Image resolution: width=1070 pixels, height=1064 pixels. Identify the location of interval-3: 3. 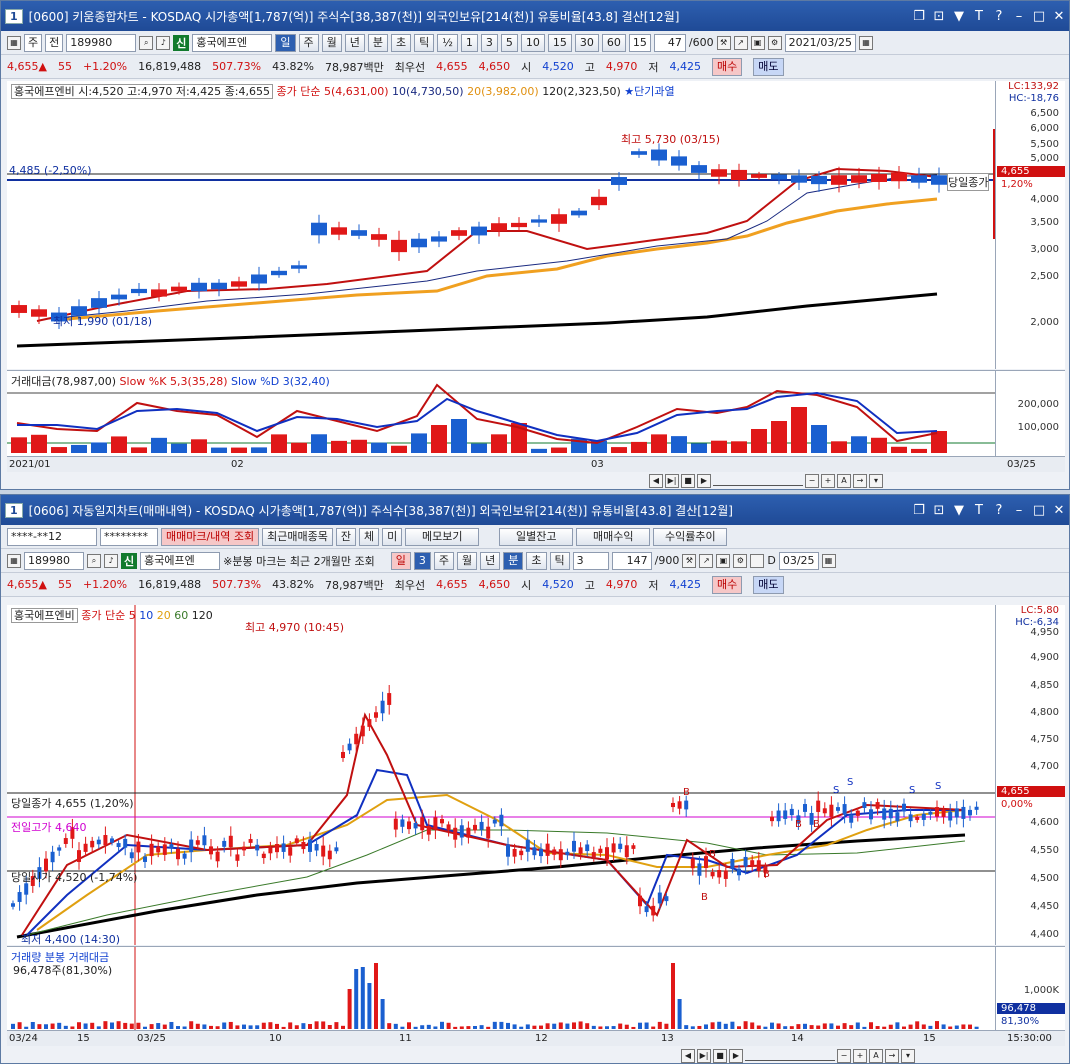
(489, 42).